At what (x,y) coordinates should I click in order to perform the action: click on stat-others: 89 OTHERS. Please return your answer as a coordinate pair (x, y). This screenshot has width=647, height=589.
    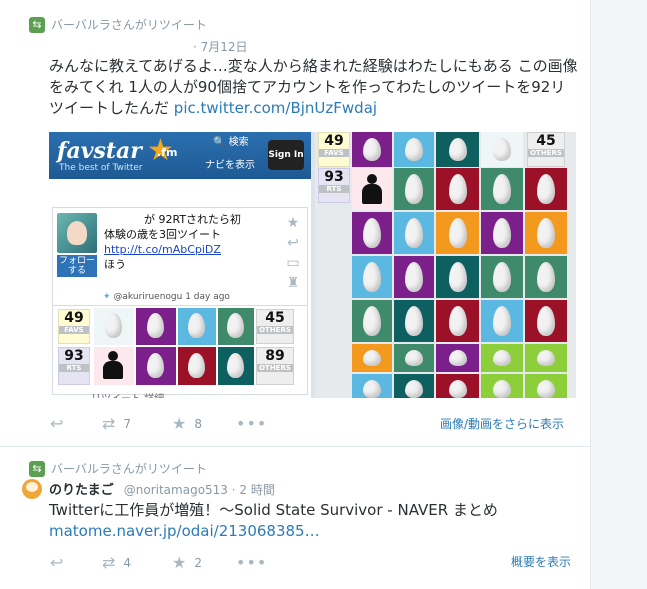
    Looking at the image, I should click on (275, 366).